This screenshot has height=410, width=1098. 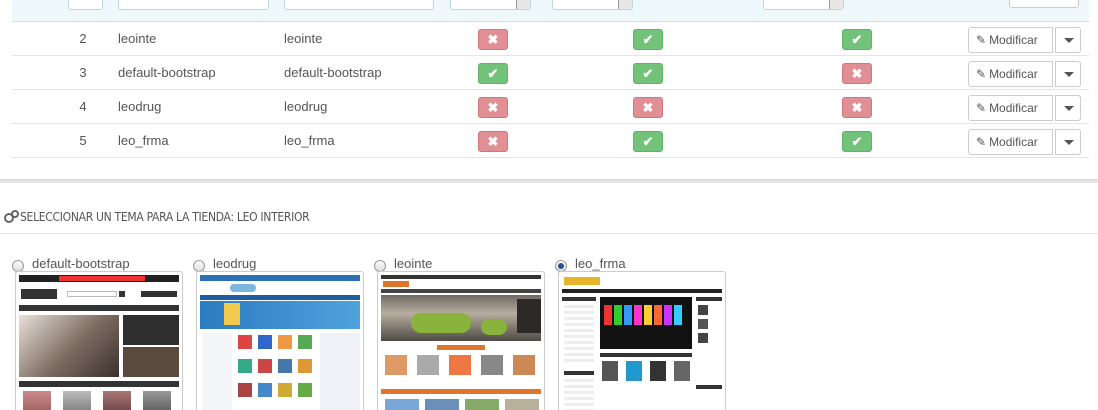 What do you see at coordinates (333, 72) in the screenshot?
I see `row-directory: default-bootstrap` at bounding box center [333, 72].